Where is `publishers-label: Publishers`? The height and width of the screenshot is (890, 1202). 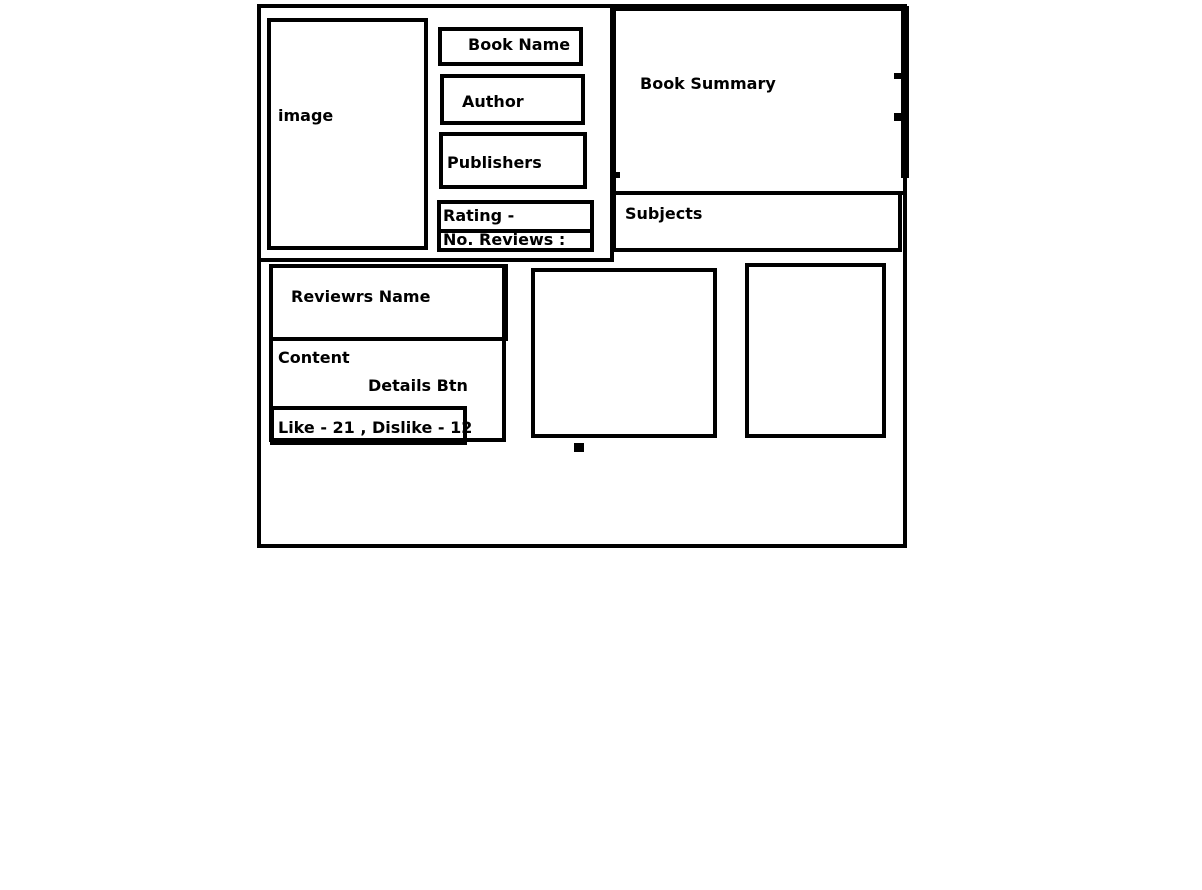 publishers-label: Publishers is located at coordinates (494, 162).